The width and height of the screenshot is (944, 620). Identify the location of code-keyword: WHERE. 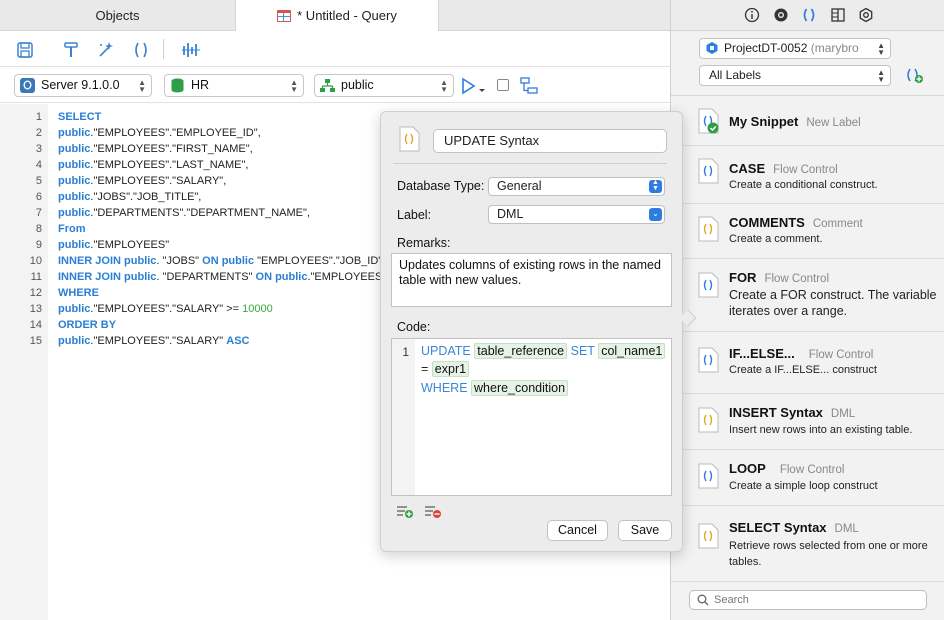
(444, 388).